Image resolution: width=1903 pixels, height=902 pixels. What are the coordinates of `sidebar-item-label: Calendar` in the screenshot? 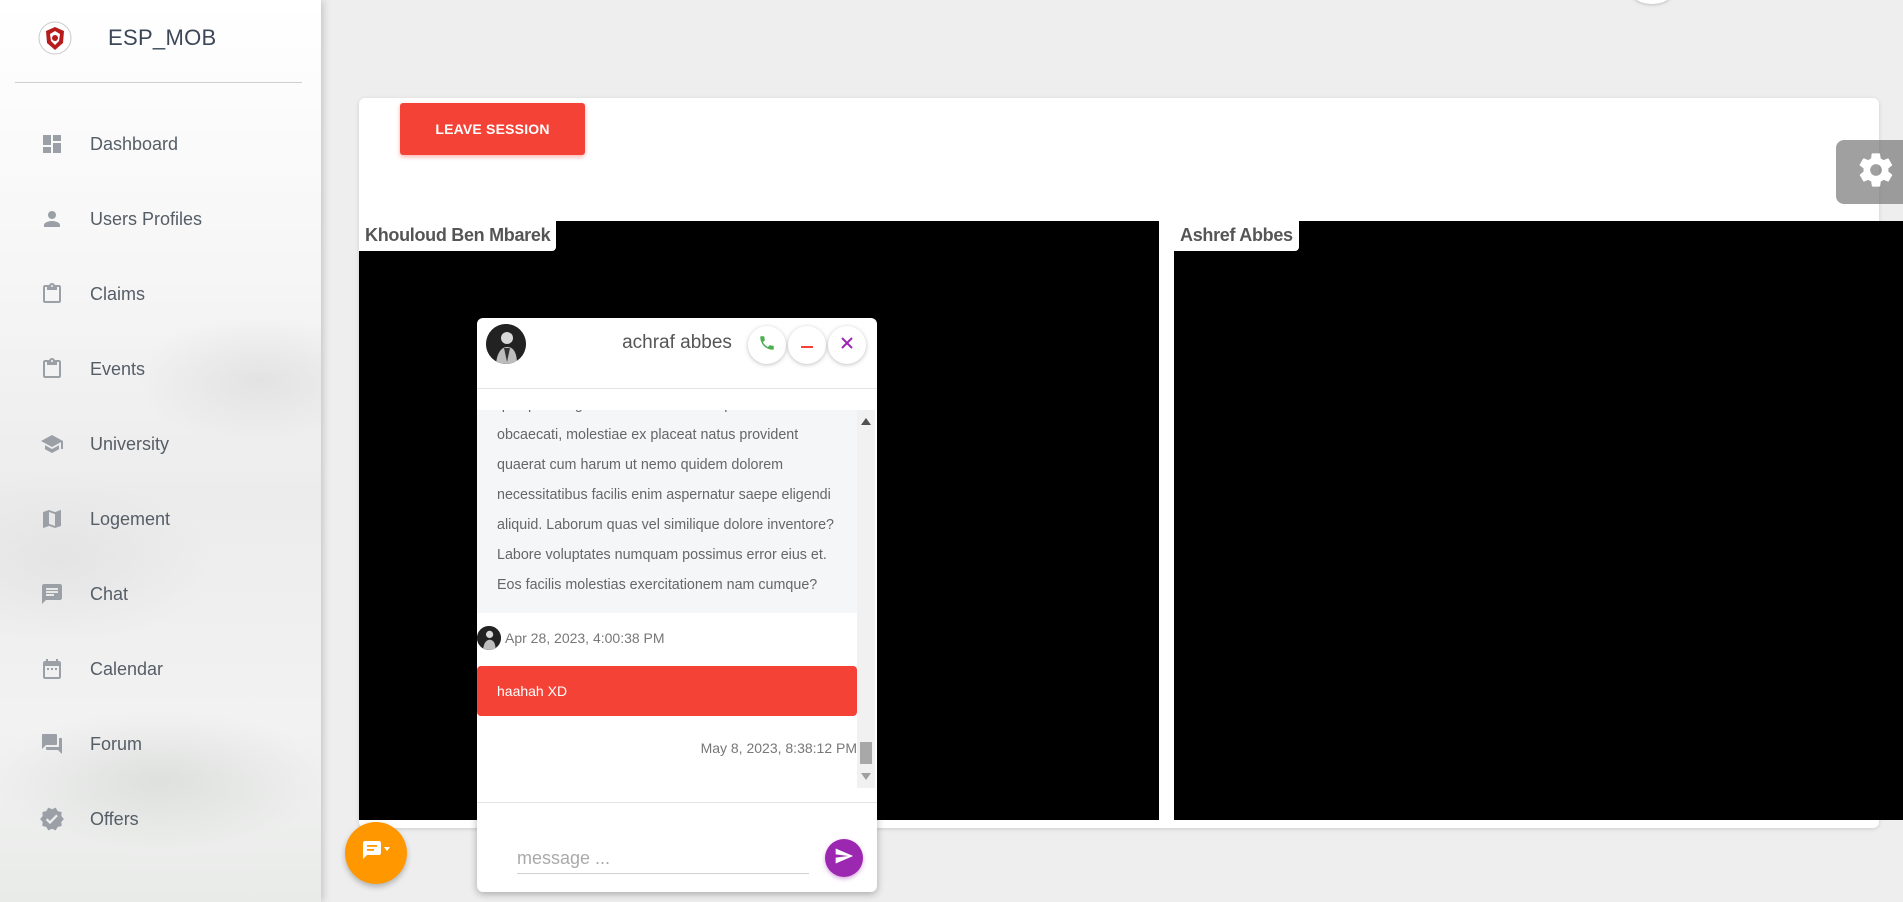 It's located at (127, 668).